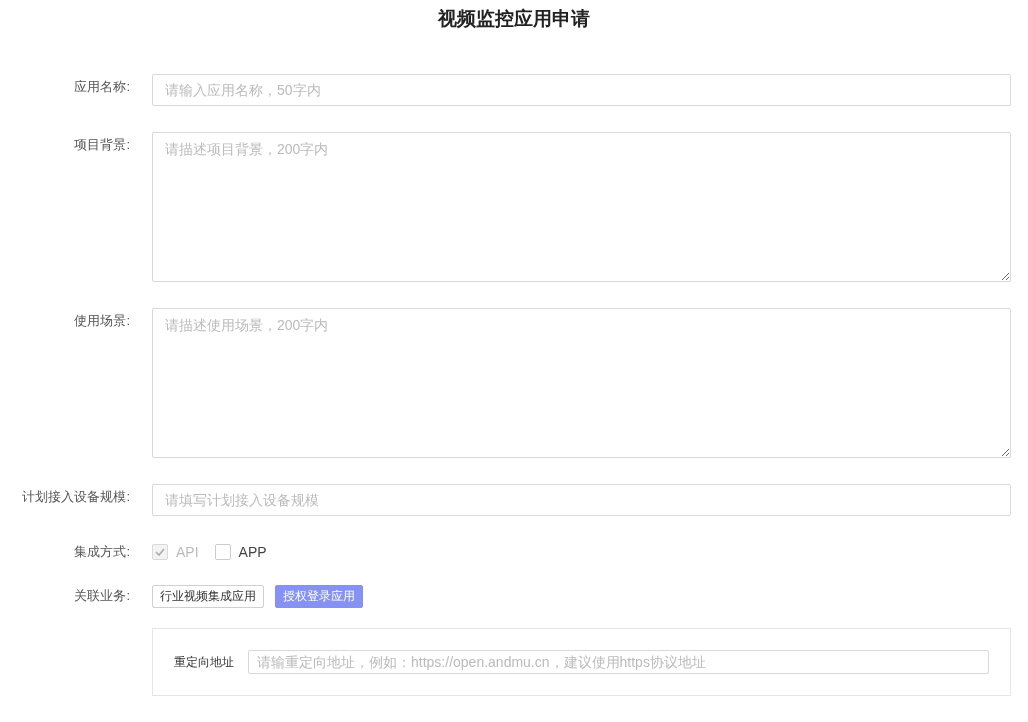 The width and height of the screenshot is (1028, 722). I want to click on field-label: 集成方式:, so click(102, 552).